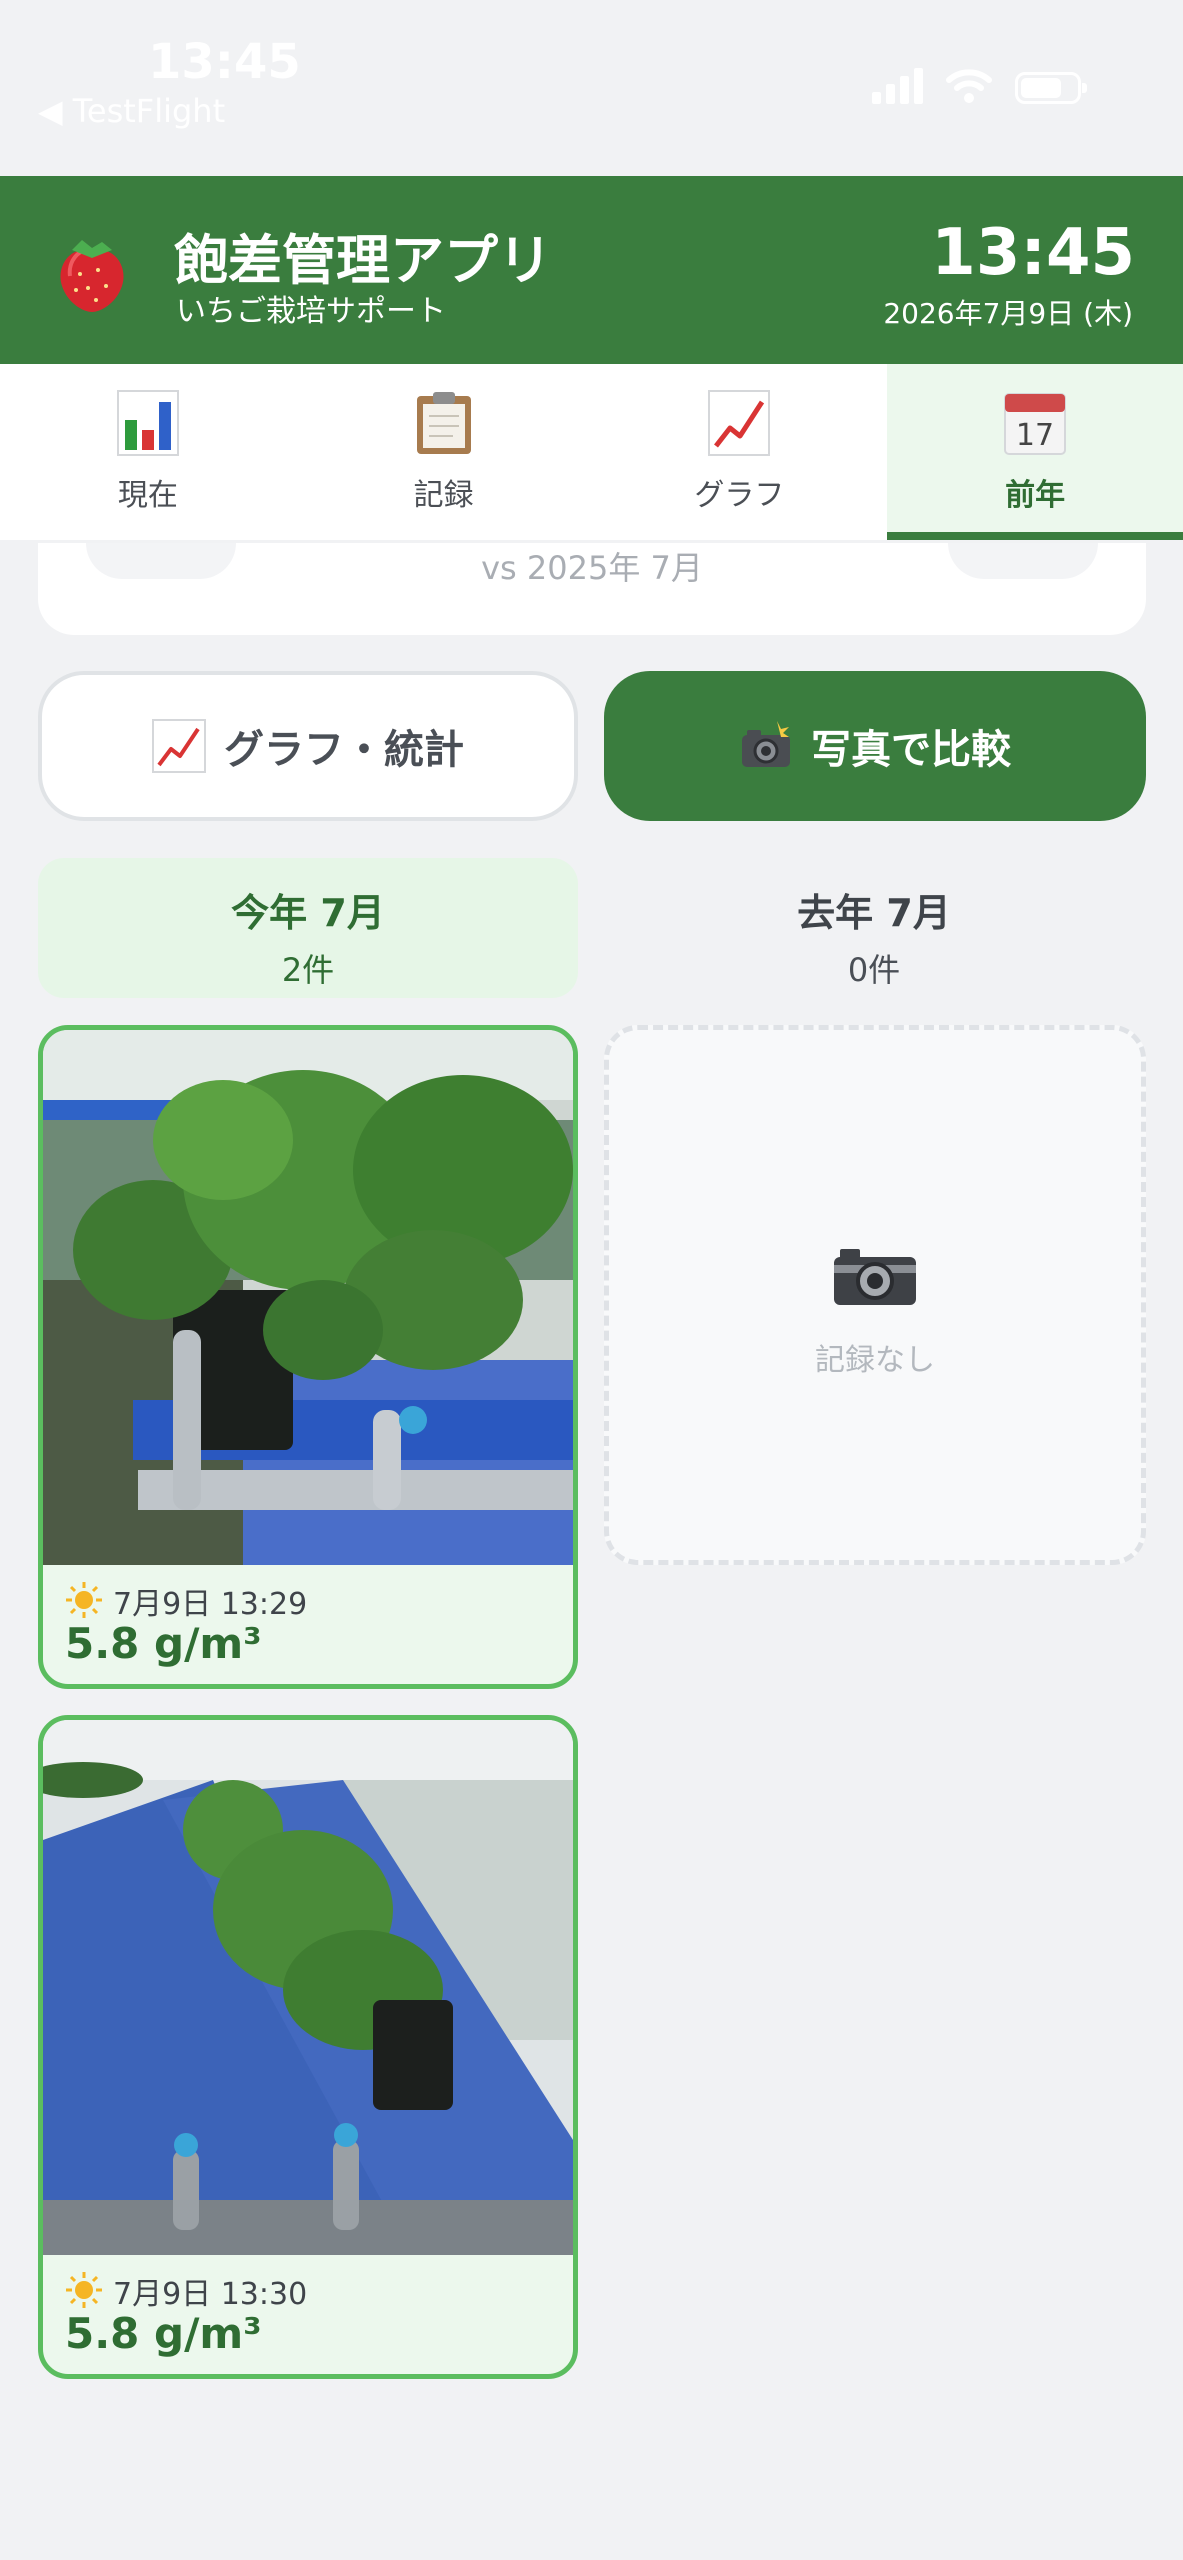 This screenshot has height=2560, width=1183. What do you see at coordinates (1023, 561) in the screenshot?
I see `next-month-button` at bounding box center [1023, 561].